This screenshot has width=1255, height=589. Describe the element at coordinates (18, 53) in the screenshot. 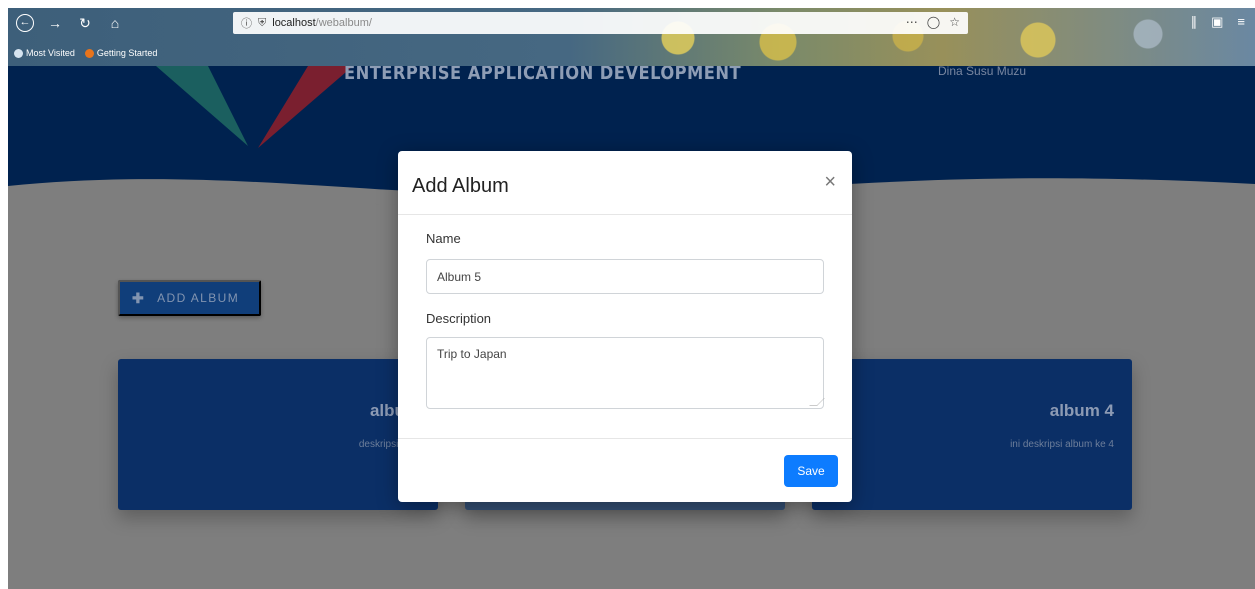

I see `gear-icon` at that location.